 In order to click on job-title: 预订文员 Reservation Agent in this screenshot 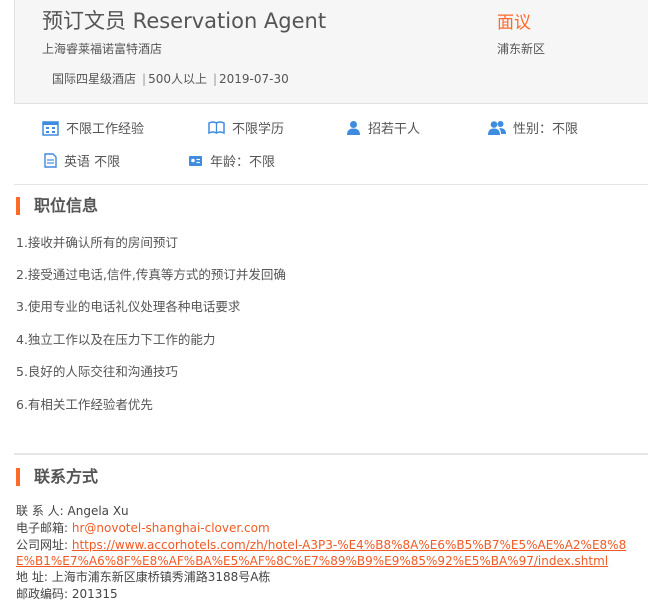, I will do `click(184, 21)`.